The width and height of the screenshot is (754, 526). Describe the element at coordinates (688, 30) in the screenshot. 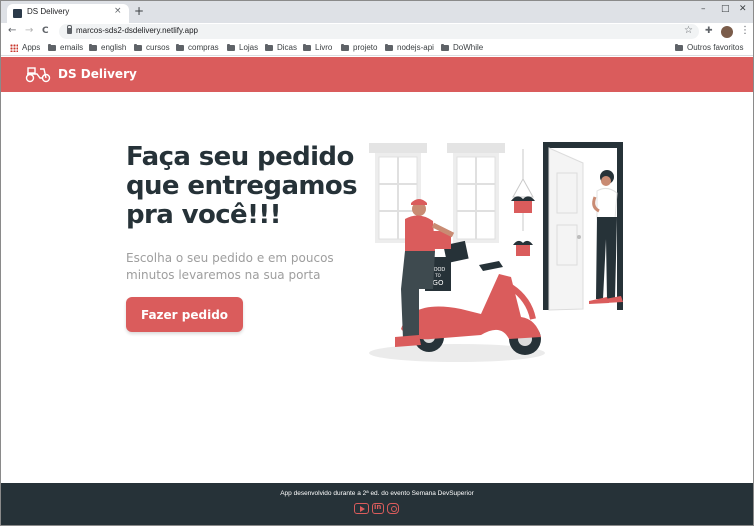

I see `bookmark-star-icon: ☆` at that location.